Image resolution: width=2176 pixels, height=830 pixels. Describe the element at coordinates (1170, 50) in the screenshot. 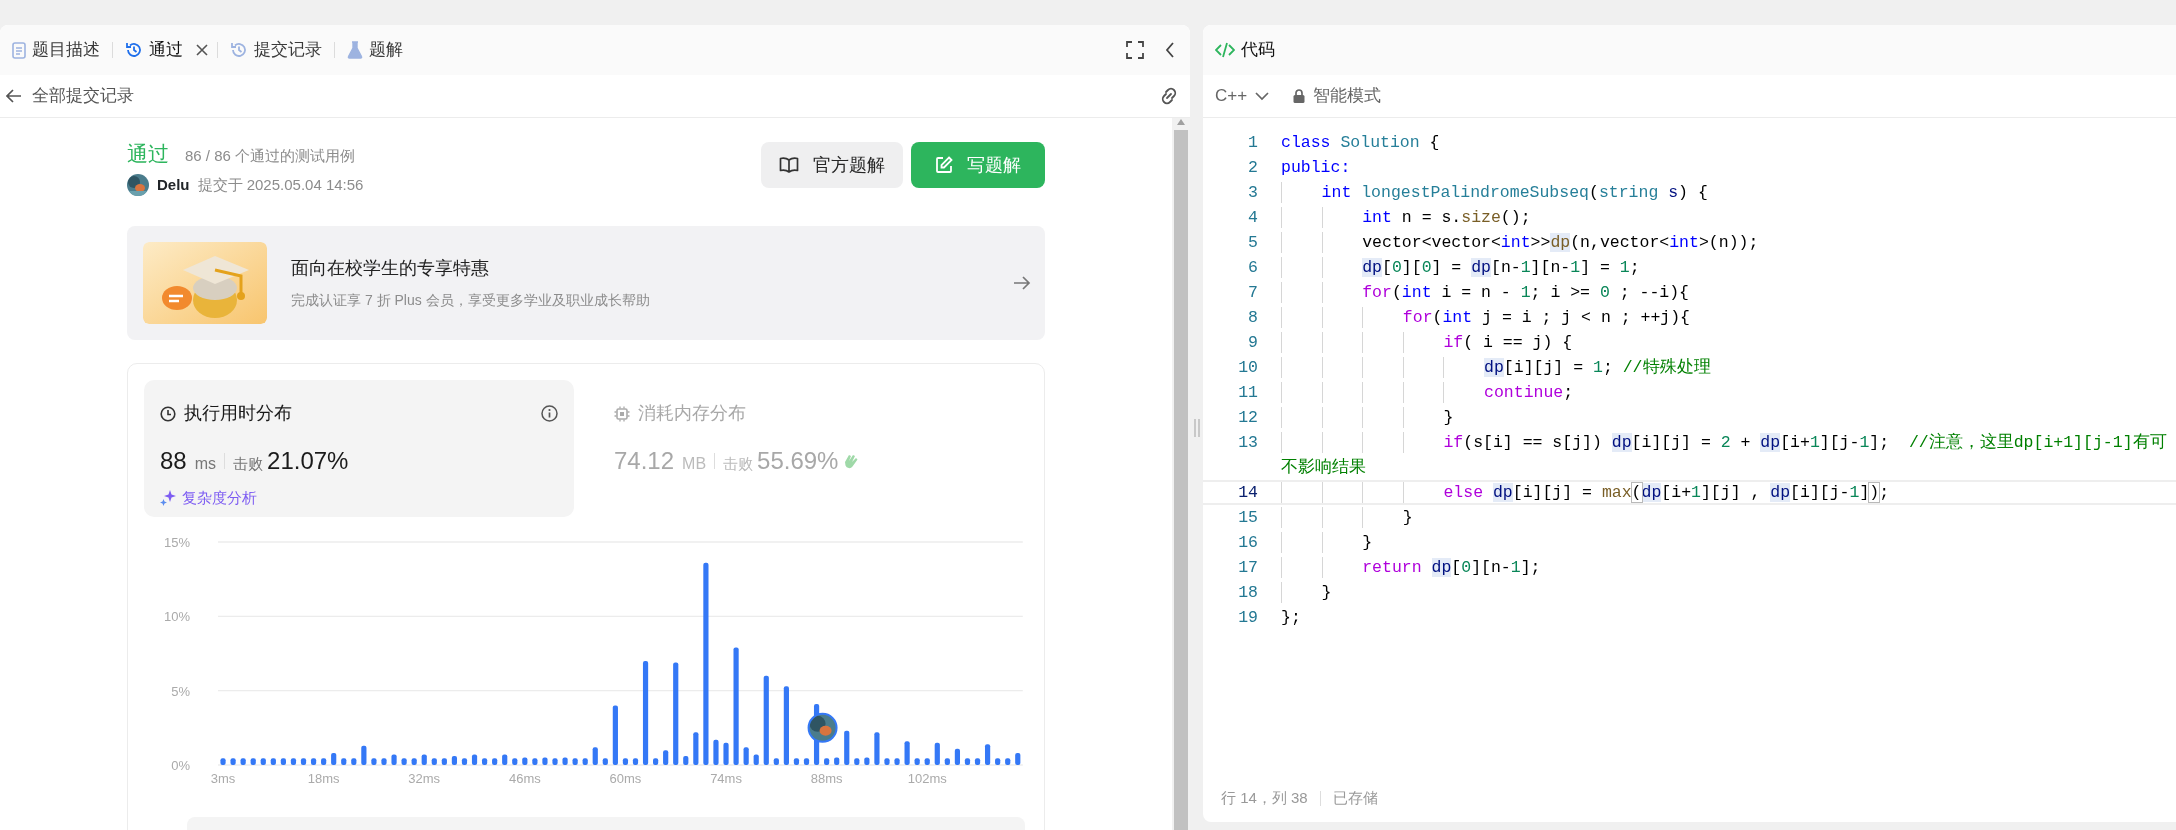

I see `collapse-icon` at that location.